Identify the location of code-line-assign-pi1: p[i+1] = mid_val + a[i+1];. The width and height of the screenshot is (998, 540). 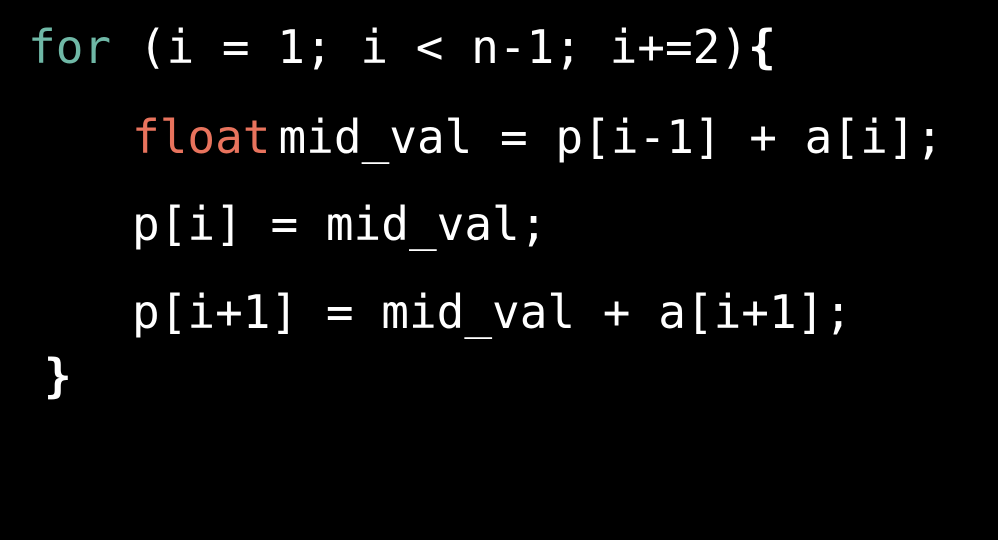
(492, 312).